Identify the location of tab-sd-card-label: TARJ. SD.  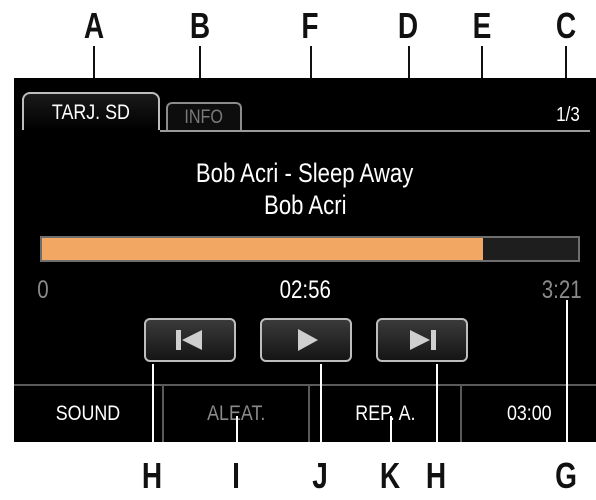
(91, 112).